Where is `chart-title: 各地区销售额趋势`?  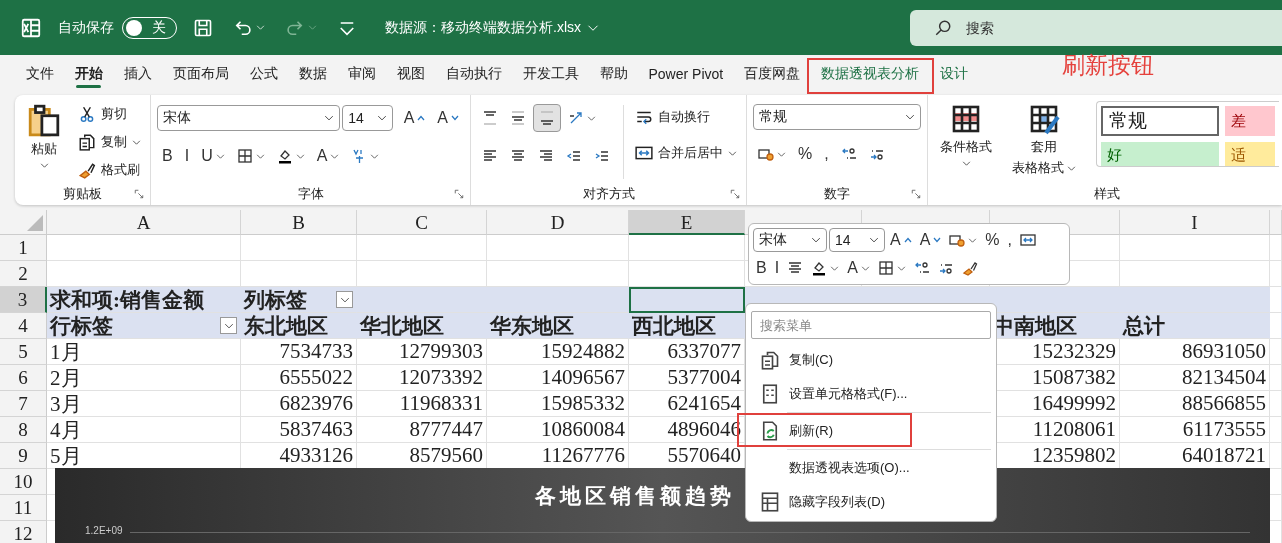
chart-title: 各地区销售额趋势 is located at coordinates (635, 496).